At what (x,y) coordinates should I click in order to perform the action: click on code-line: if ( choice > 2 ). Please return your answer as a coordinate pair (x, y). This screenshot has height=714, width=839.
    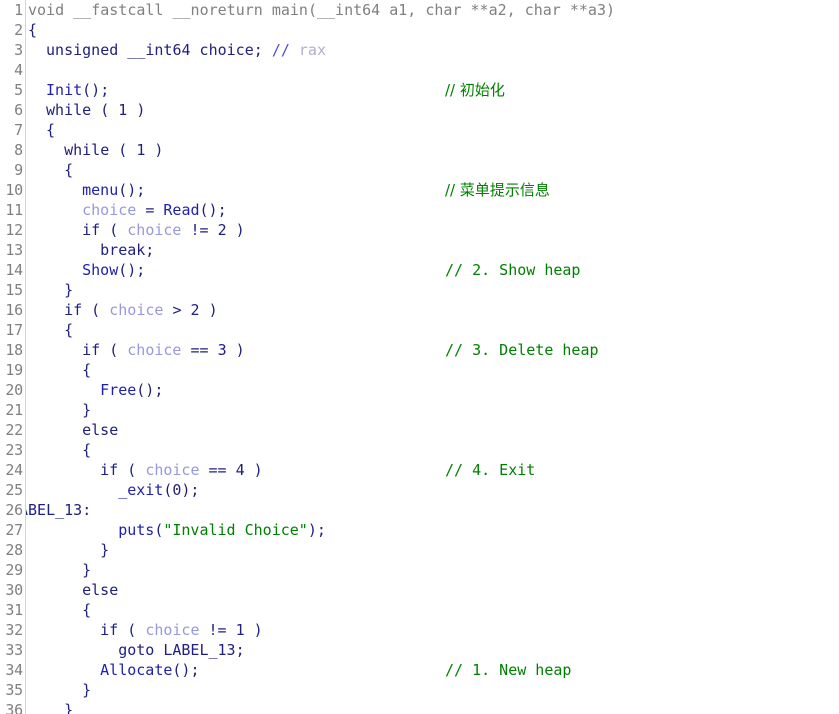
    Looking at the image, I should click on (419, 310).